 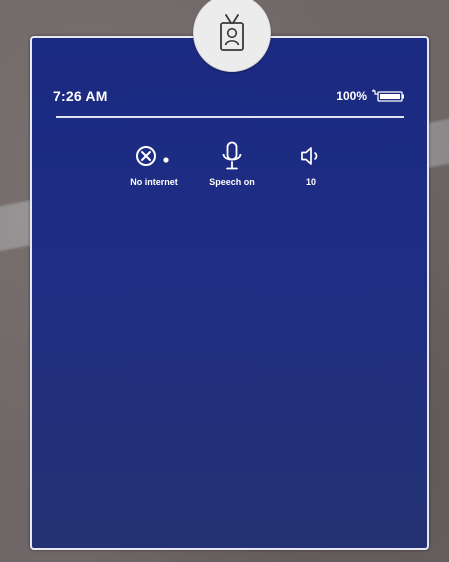 I want to click on status-volume: 10, so click(x=311, y=164).